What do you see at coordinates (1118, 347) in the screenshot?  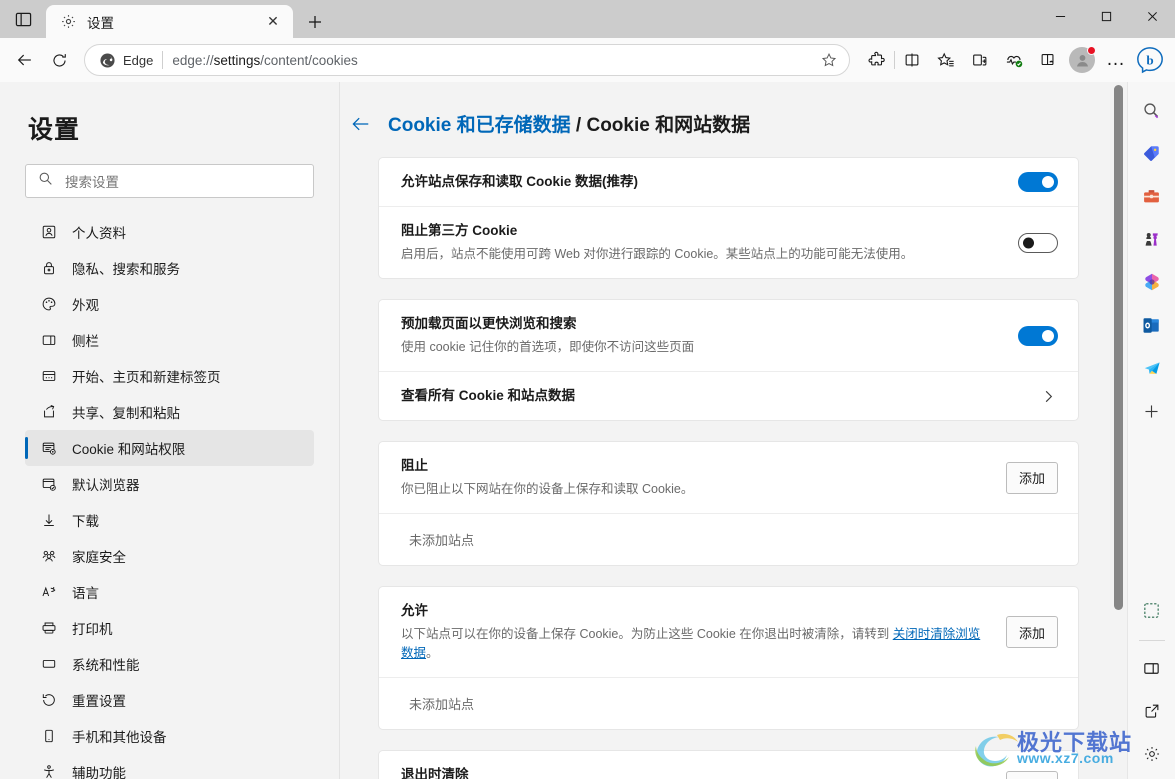 I see `scrollbar-thumb` at bounding box center [1118, 347].